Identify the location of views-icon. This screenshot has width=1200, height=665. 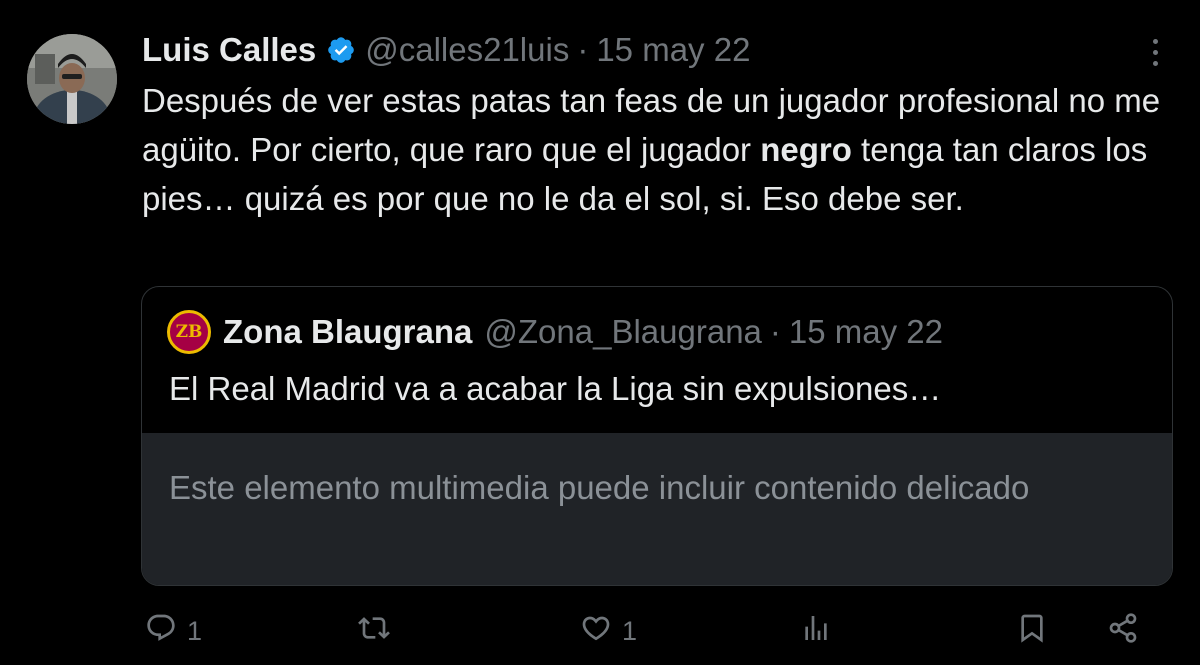
(816, 631).